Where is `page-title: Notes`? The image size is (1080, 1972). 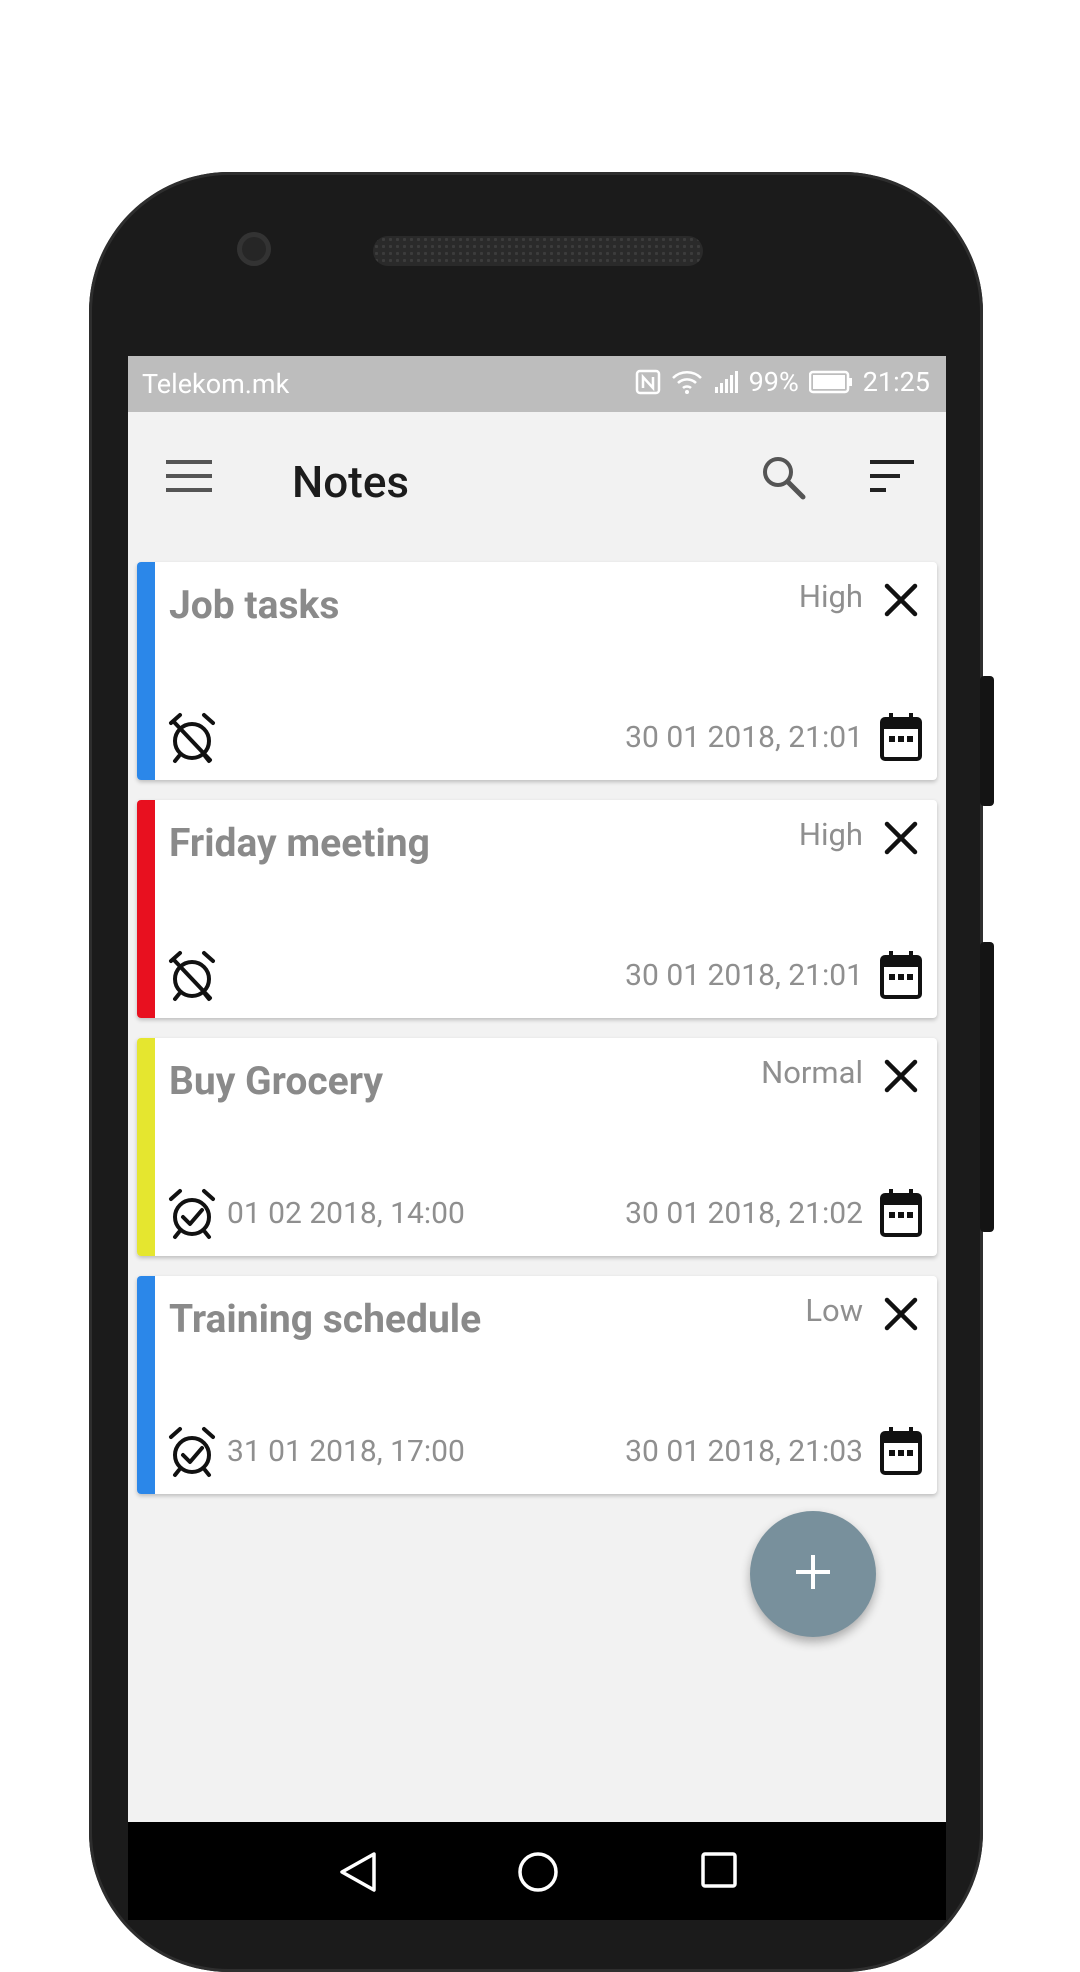
page-title: Notes is located at coordinates (351, 482).